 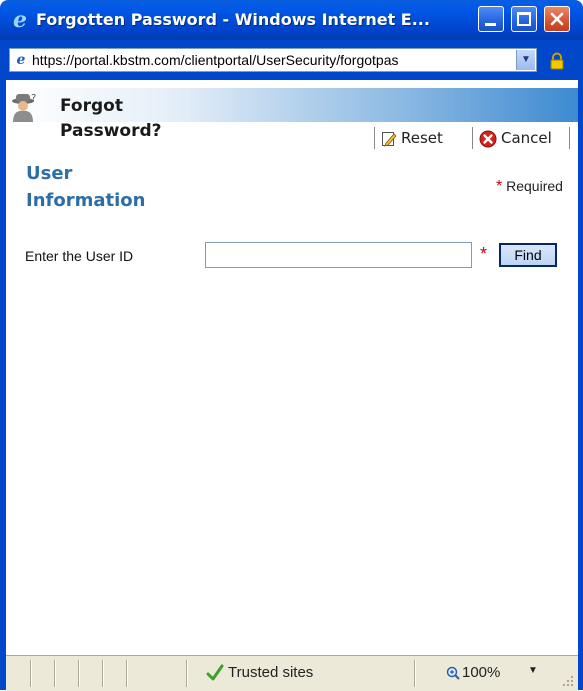 I want to click on minimize-button, so click(x=491, y=19).